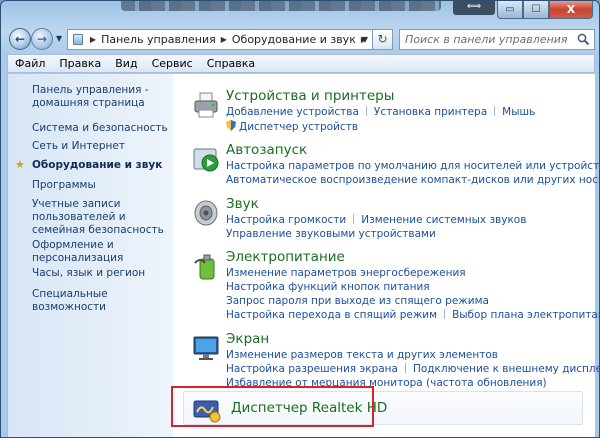  Describe the element at coordinates (474, 8) in the screenshot. I see `resize-arrows-icon: ⟺` at that location.